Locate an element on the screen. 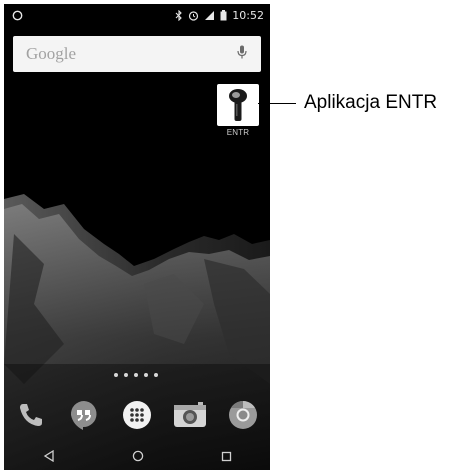  phone-icon is located at coordinates (31, 415).